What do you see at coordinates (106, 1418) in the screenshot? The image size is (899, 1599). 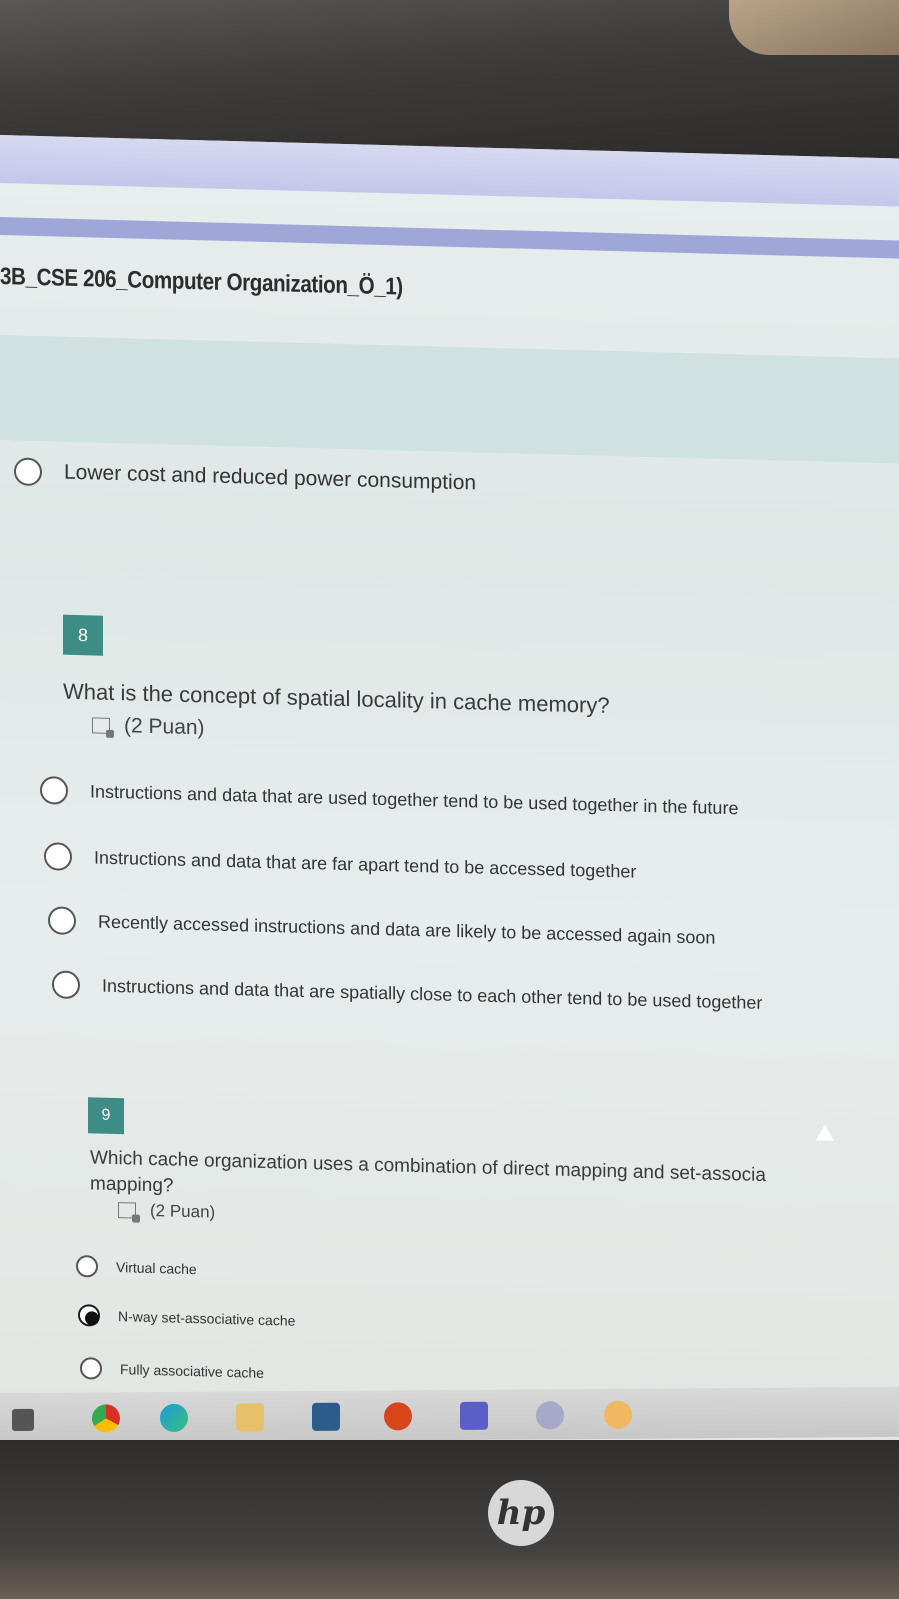 I see `chrome-icon` at bounding box center [106, 1418].